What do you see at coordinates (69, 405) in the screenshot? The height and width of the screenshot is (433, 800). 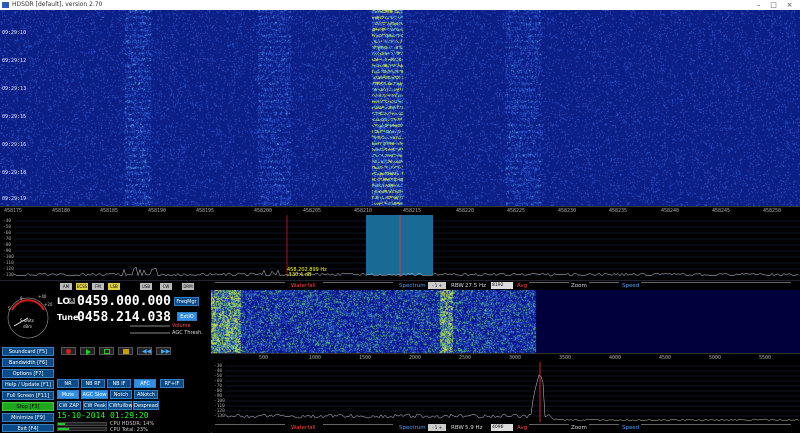 I see `cw-zap-button: CW ZAP` at bounding box center [69, 405].